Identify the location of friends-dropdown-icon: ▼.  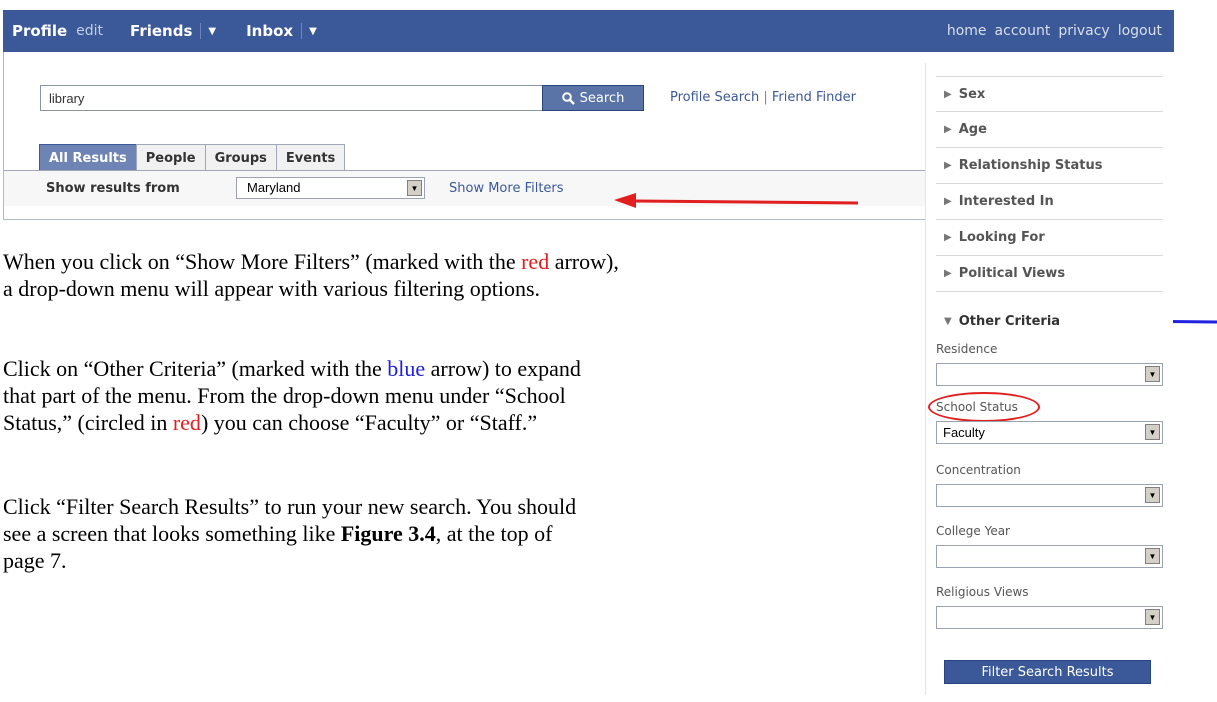
(212, 31).